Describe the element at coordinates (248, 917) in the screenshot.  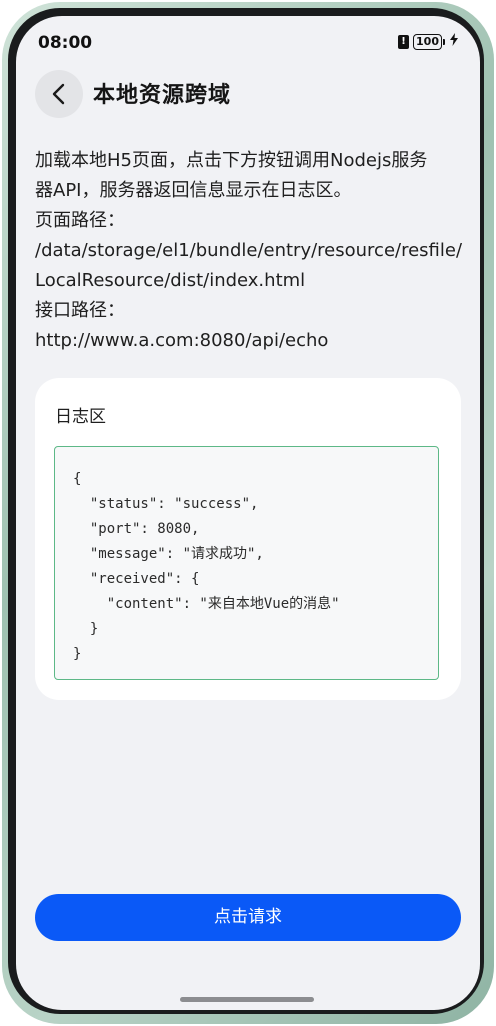
I see `request-button: 点击请求` at that location.